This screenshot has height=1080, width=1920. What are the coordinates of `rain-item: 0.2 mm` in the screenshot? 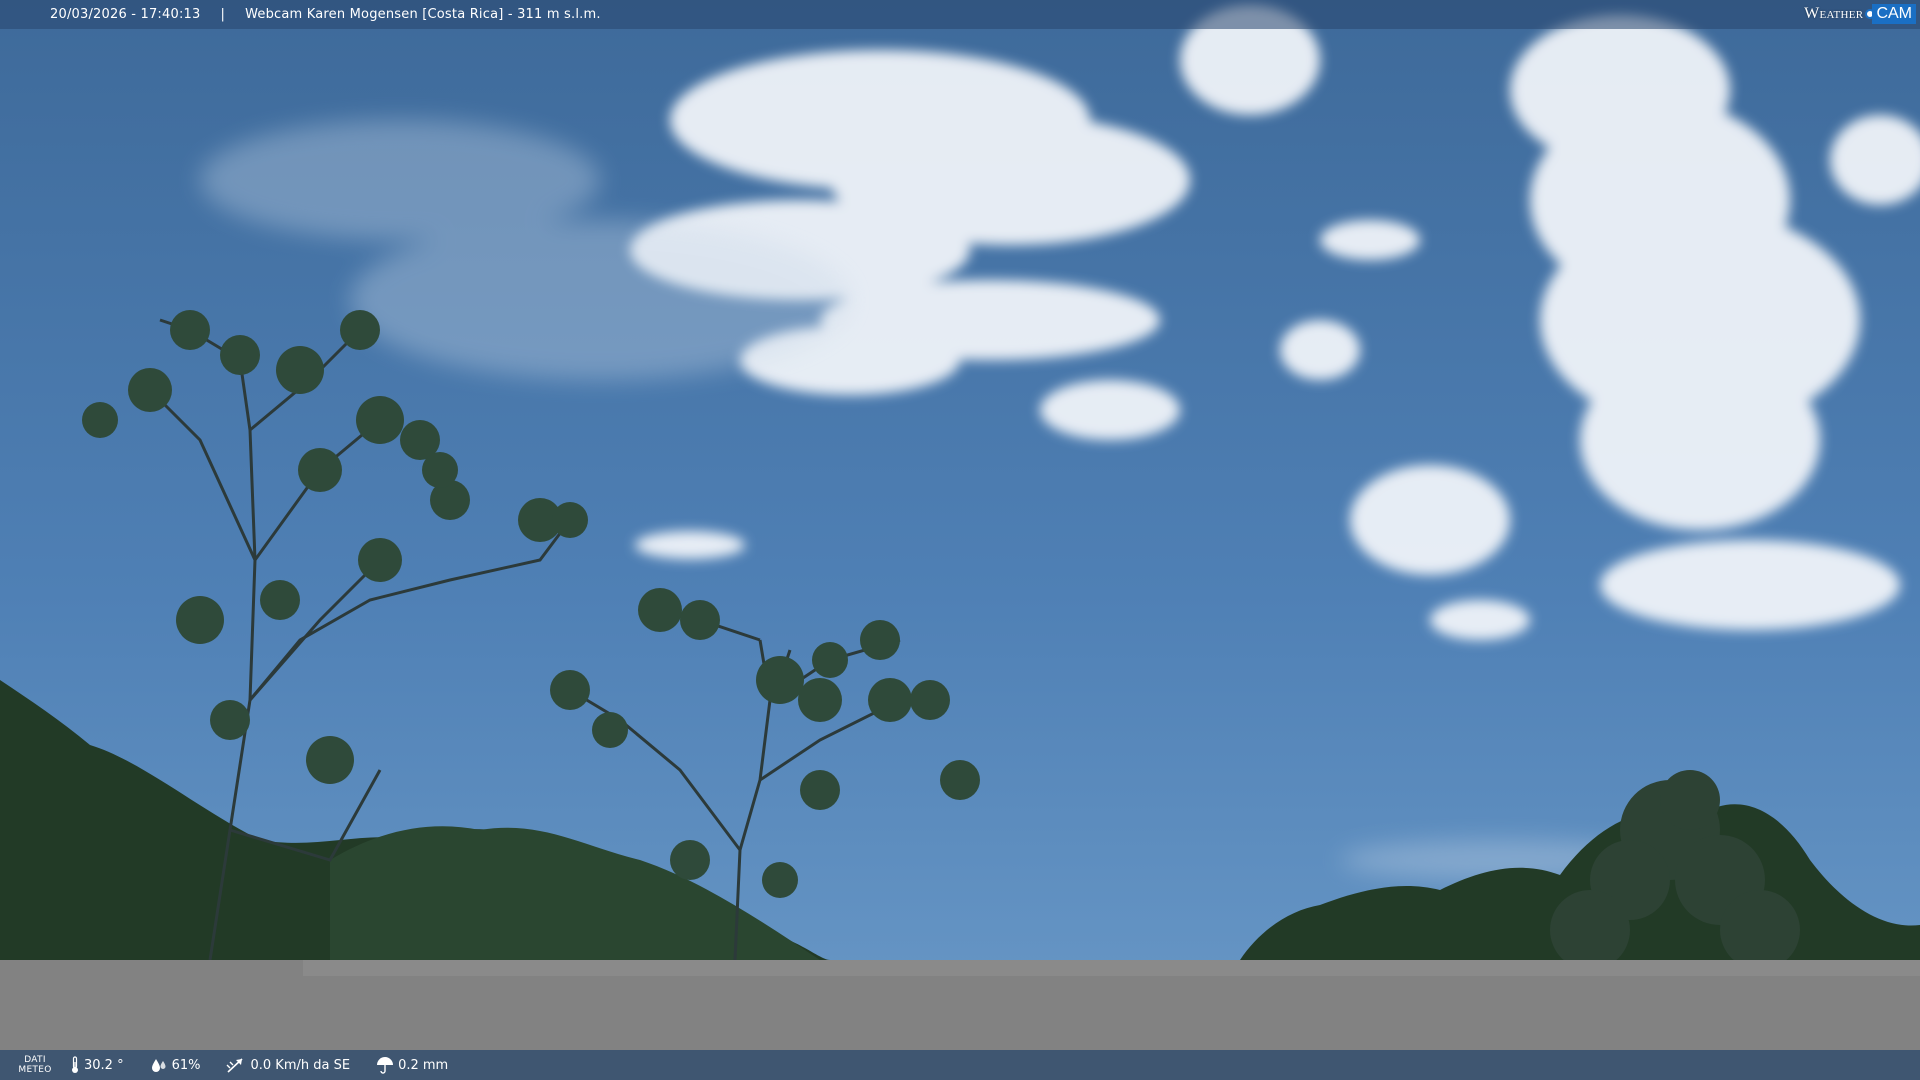 It's located at (412, 1065).